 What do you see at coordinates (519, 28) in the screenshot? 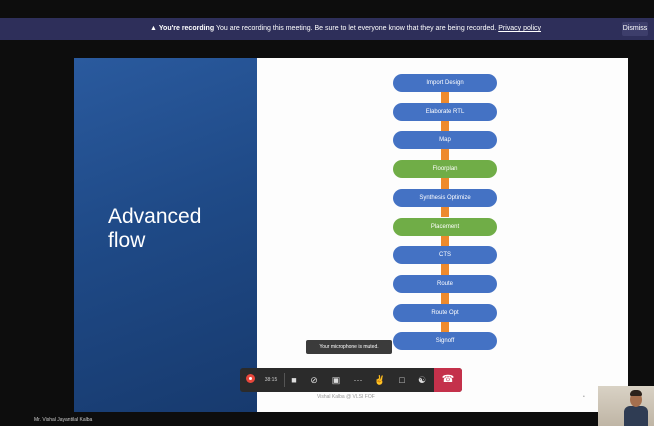
I see `privacy-policy-link: Privacy policy` at bounding box center [519, 28].